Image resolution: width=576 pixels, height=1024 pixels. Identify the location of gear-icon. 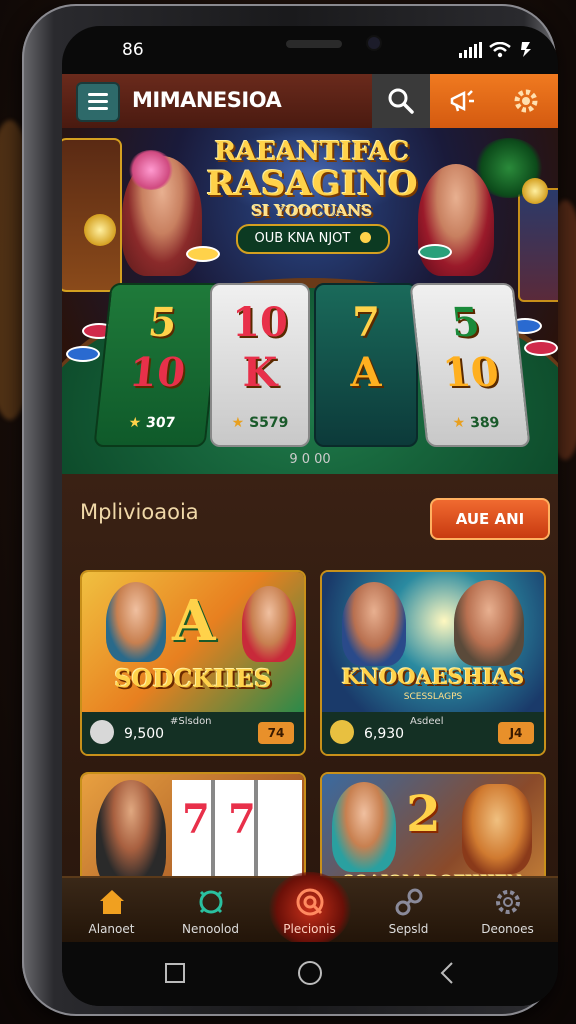
(526, 101).